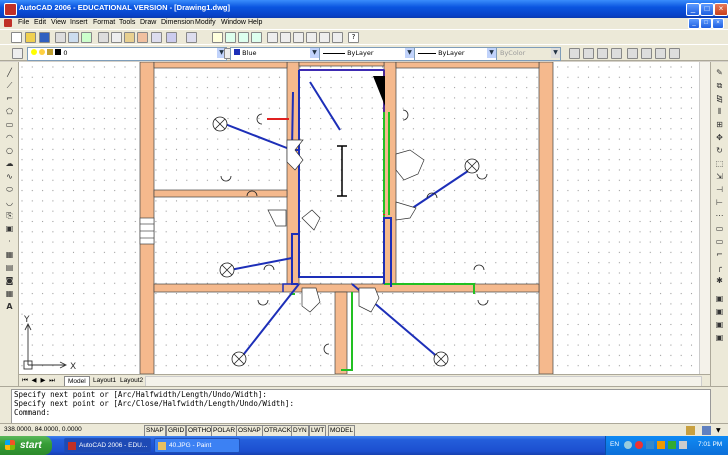 The image size is (728, 455). I want to click on insert-block-icon: ⎘, so click(9, 215).